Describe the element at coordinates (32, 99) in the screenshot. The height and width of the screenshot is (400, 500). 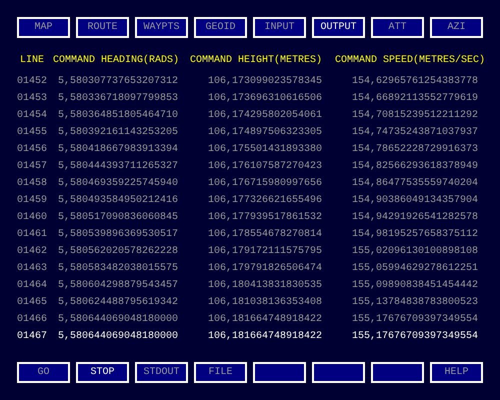
I see `table-cell-text: 01453` at that location.